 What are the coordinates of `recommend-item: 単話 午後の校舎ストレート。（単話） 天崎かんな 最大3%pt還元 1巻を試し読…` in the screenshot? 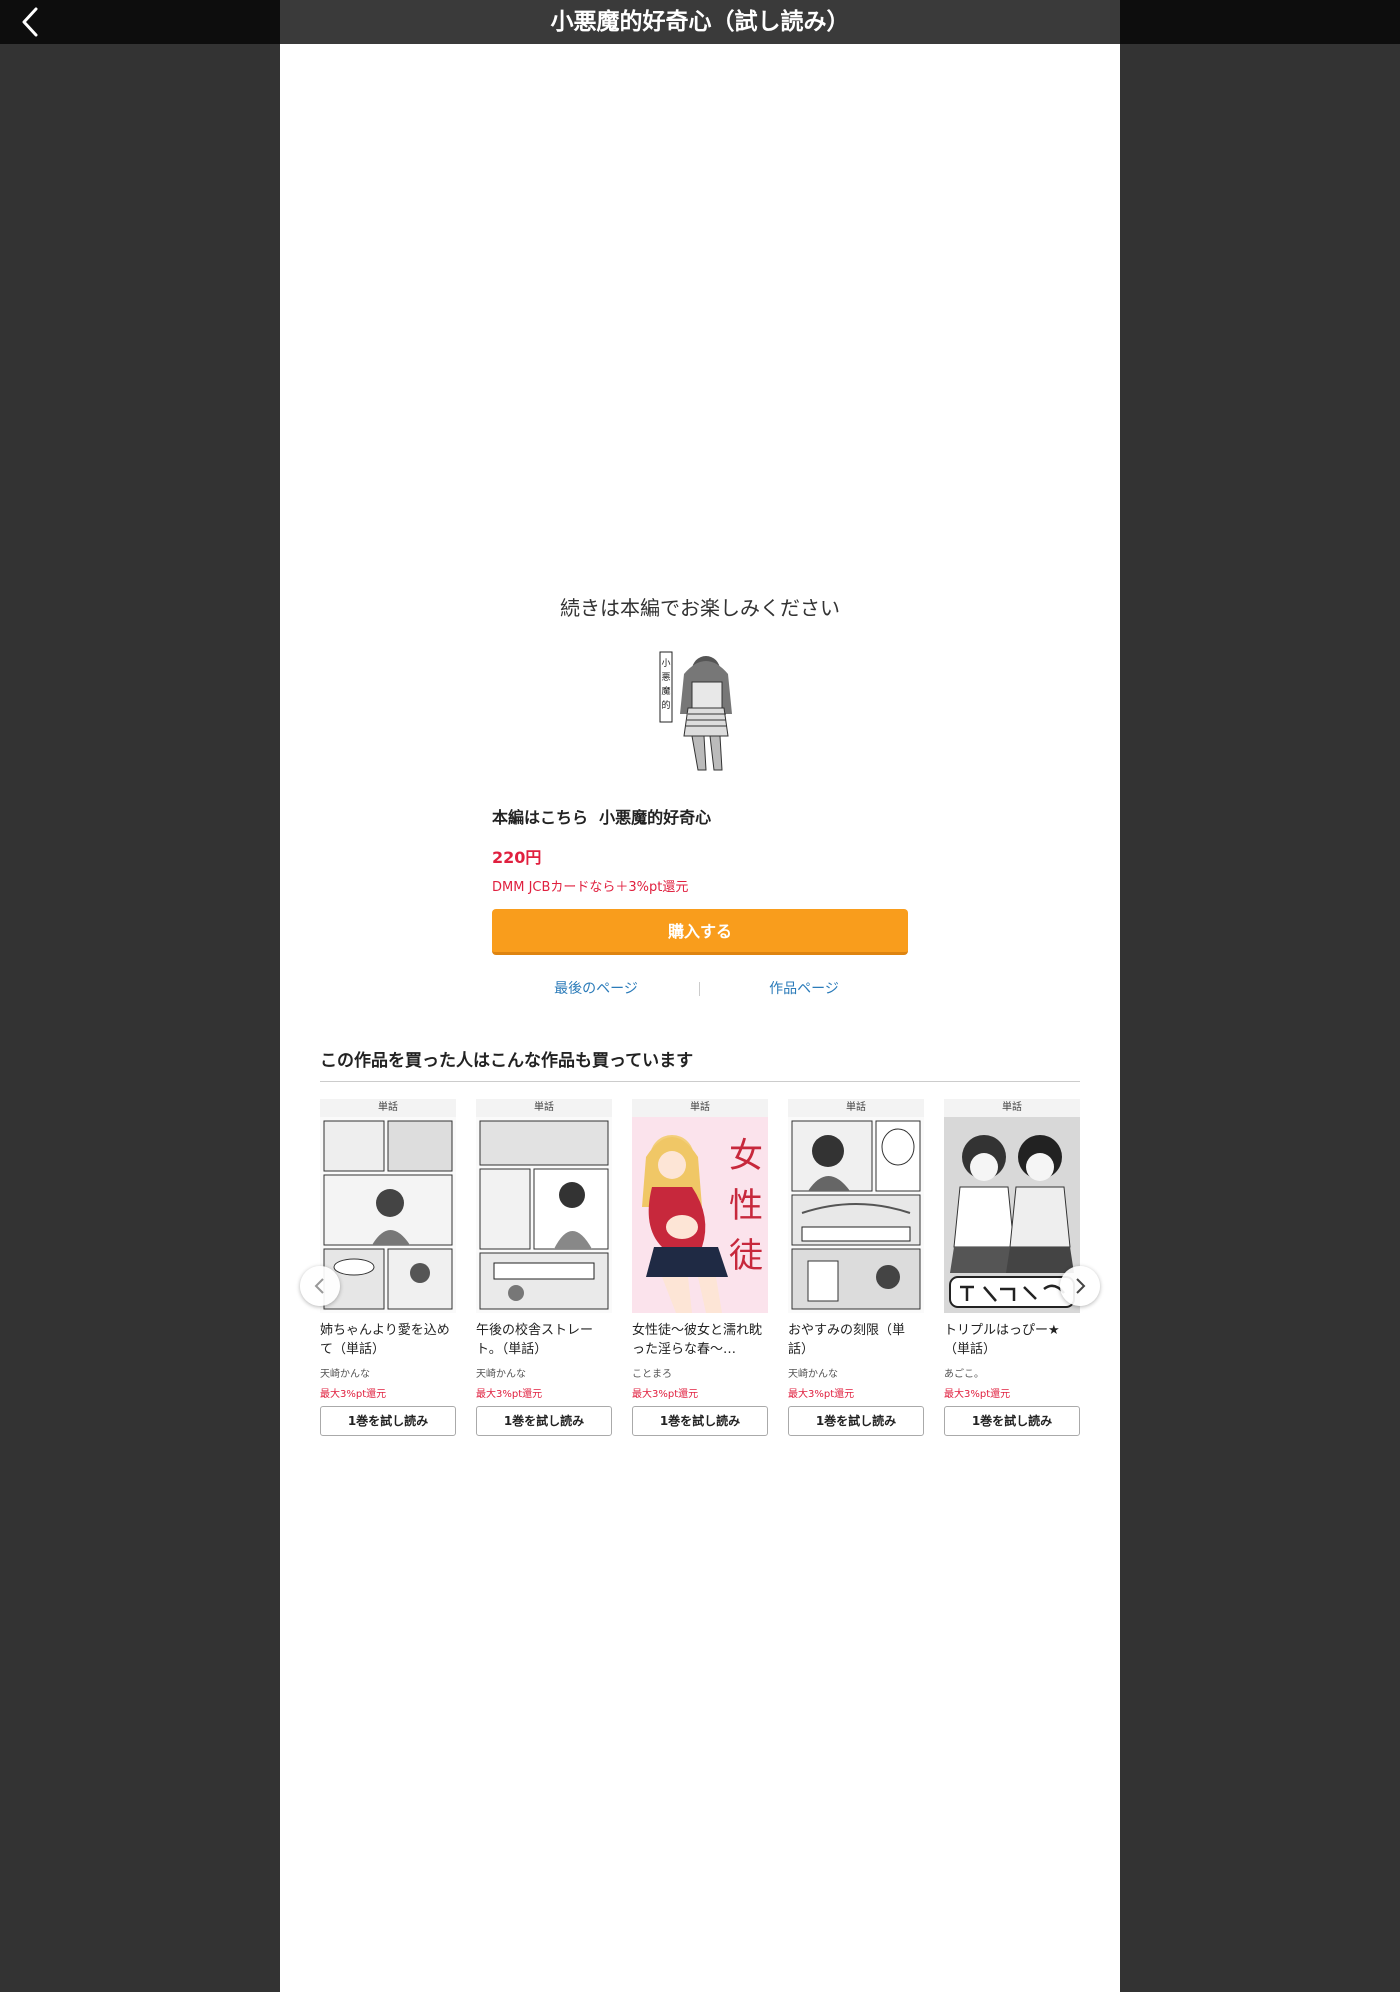 It's located at (544, 1267).